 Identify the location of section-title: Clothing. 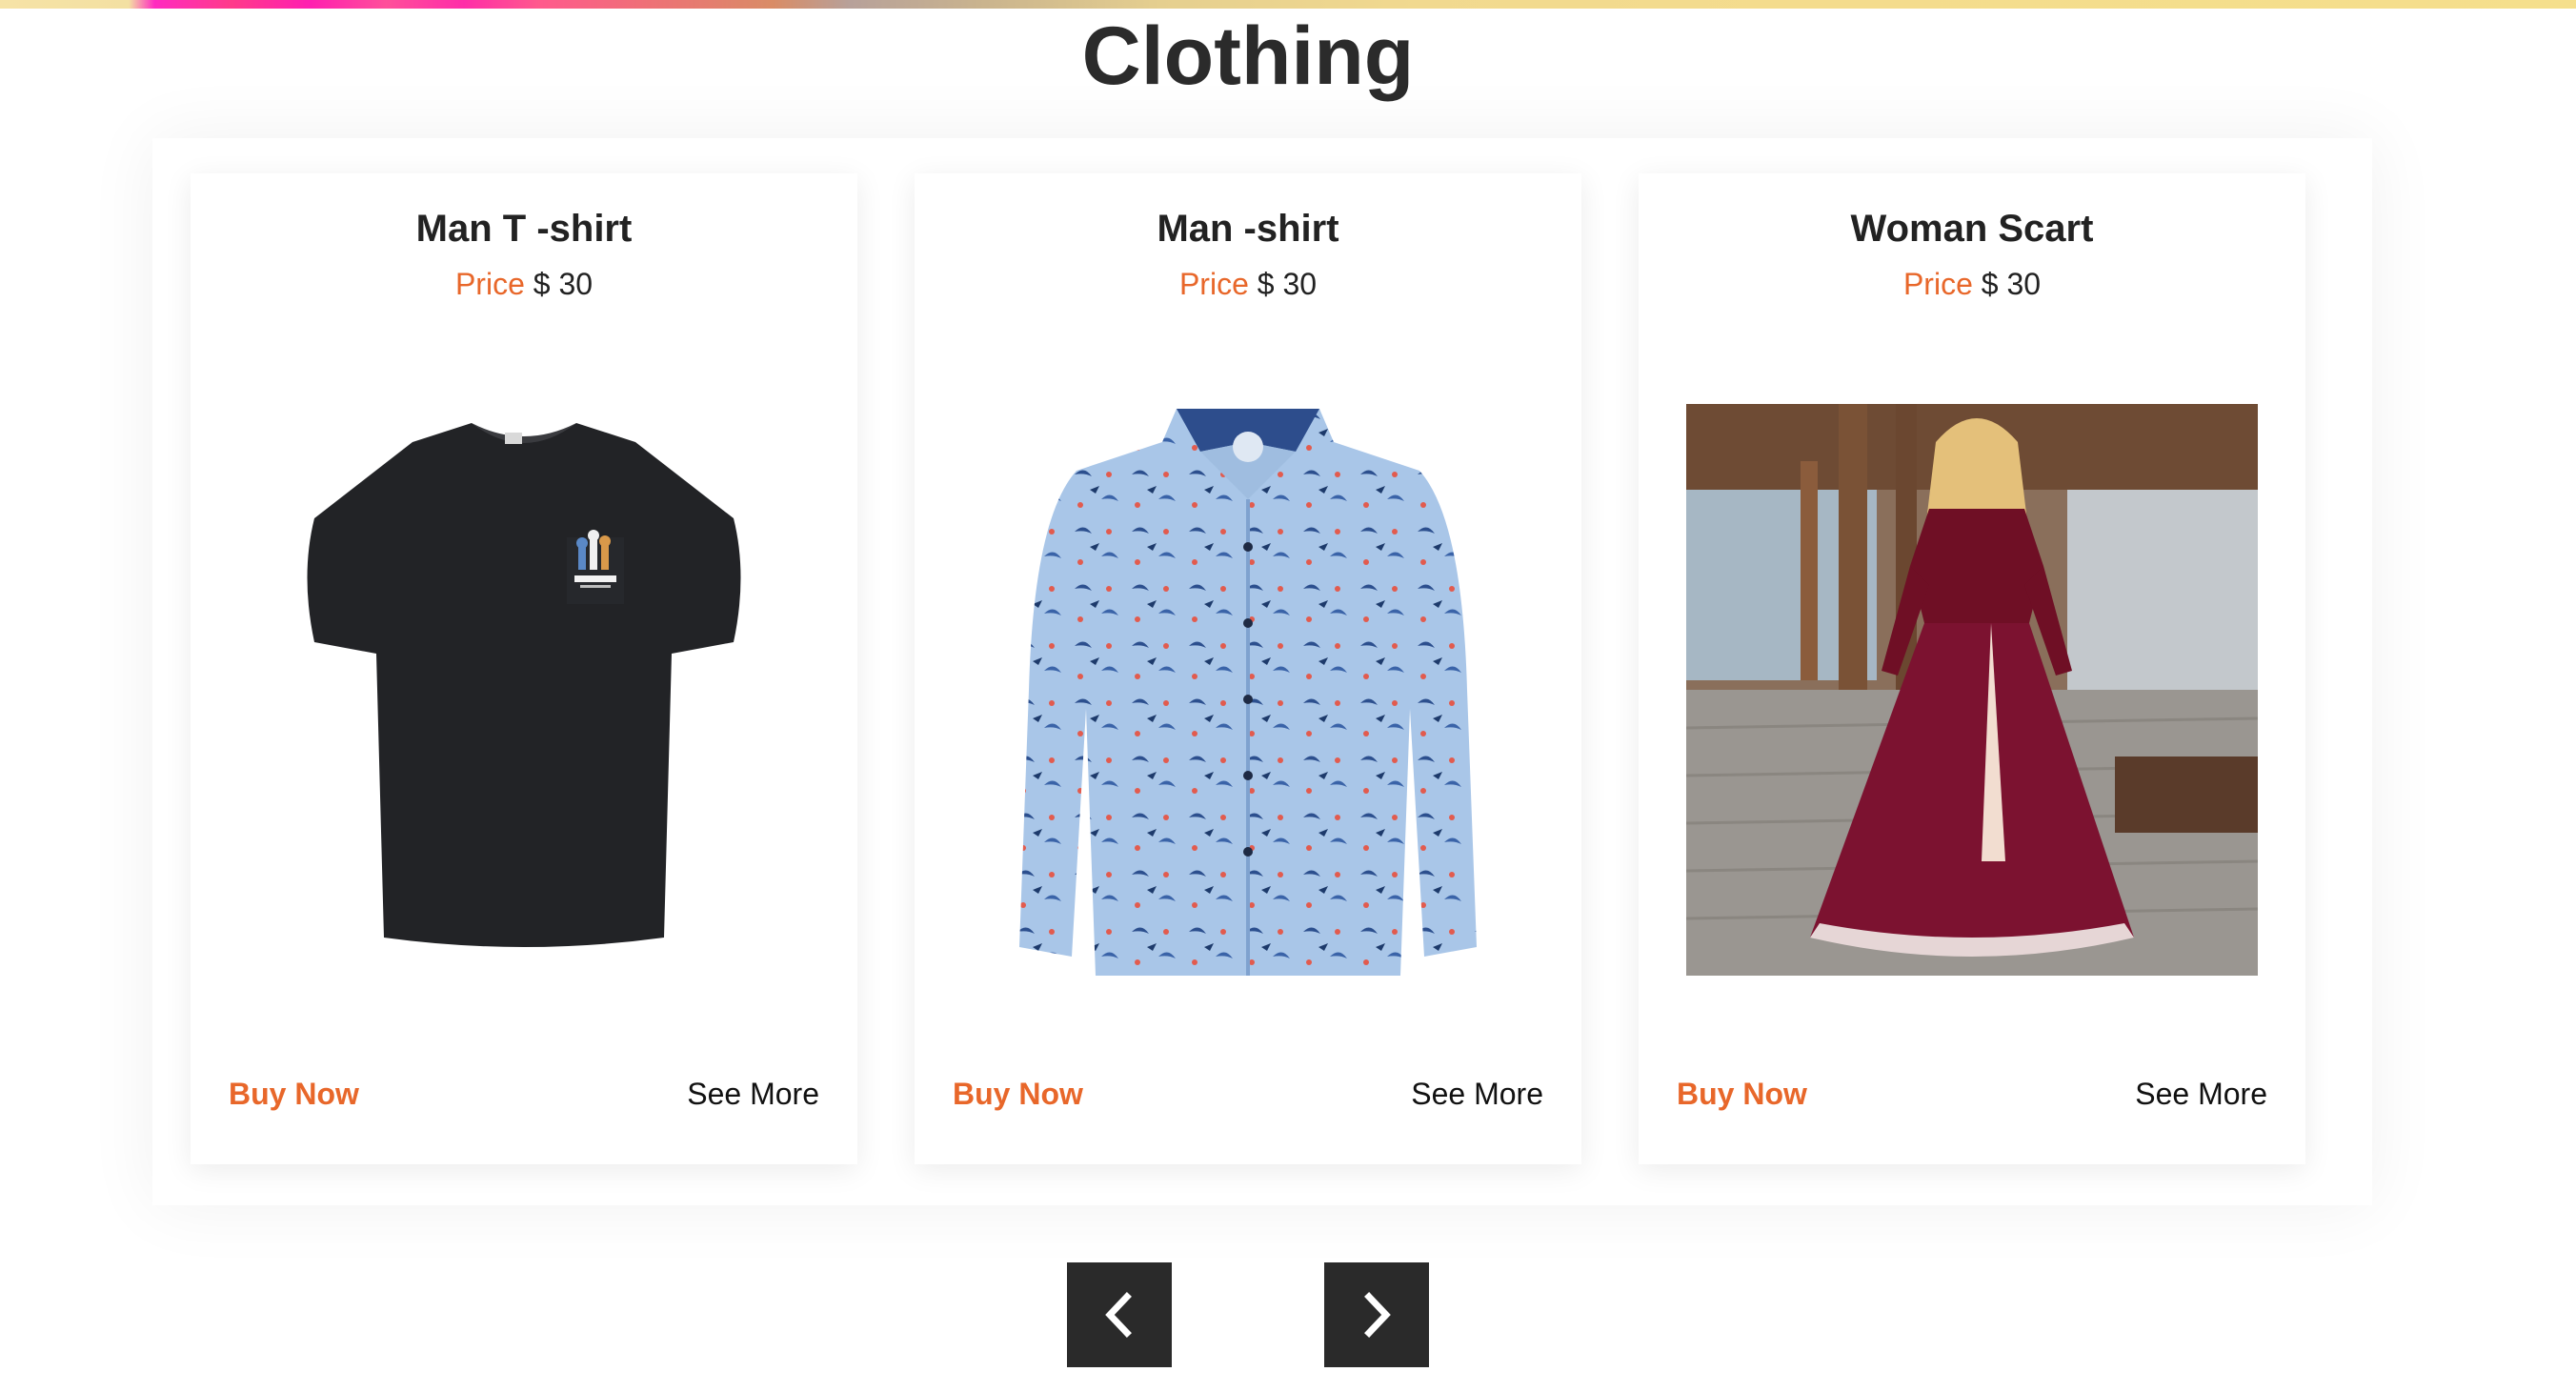
(1248, 56).